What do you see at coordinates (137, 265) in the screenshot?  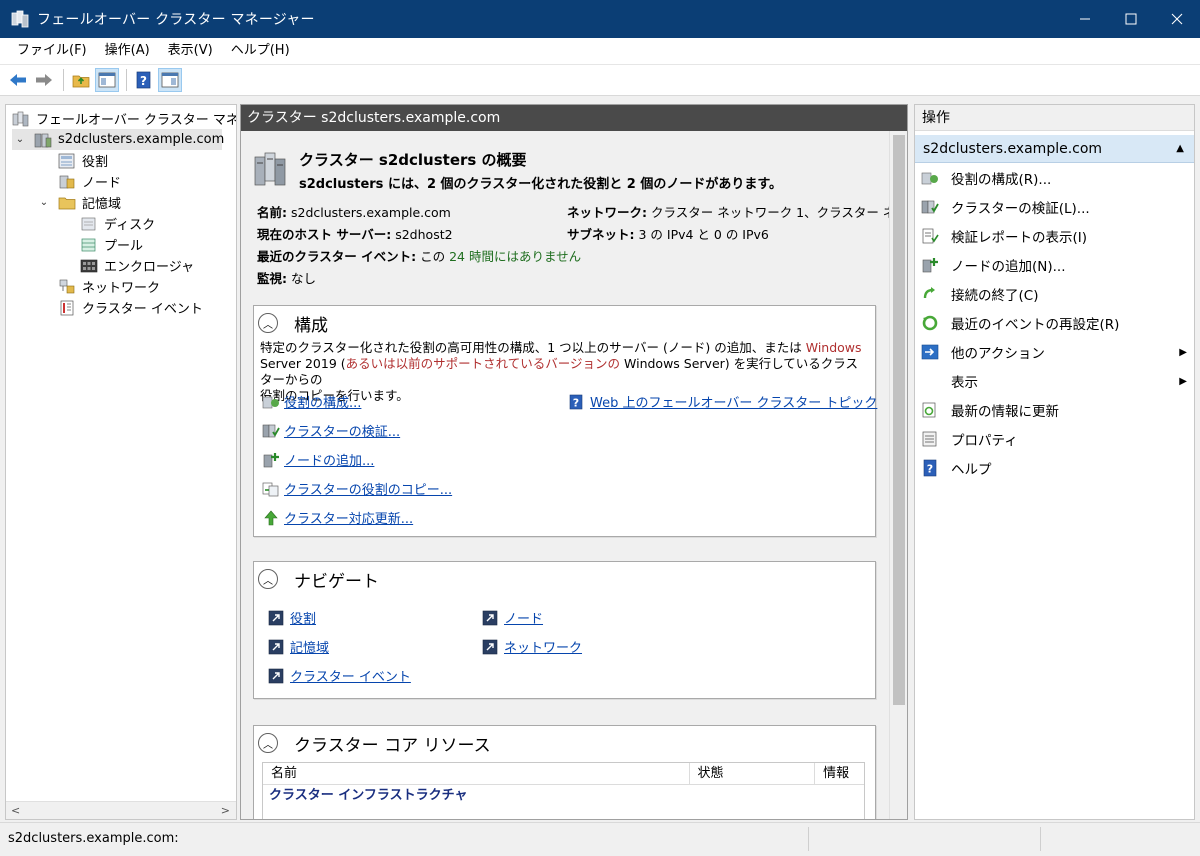 I see `tree-item-enclosures: エンクロージャ` at bounding box center [137, 265].